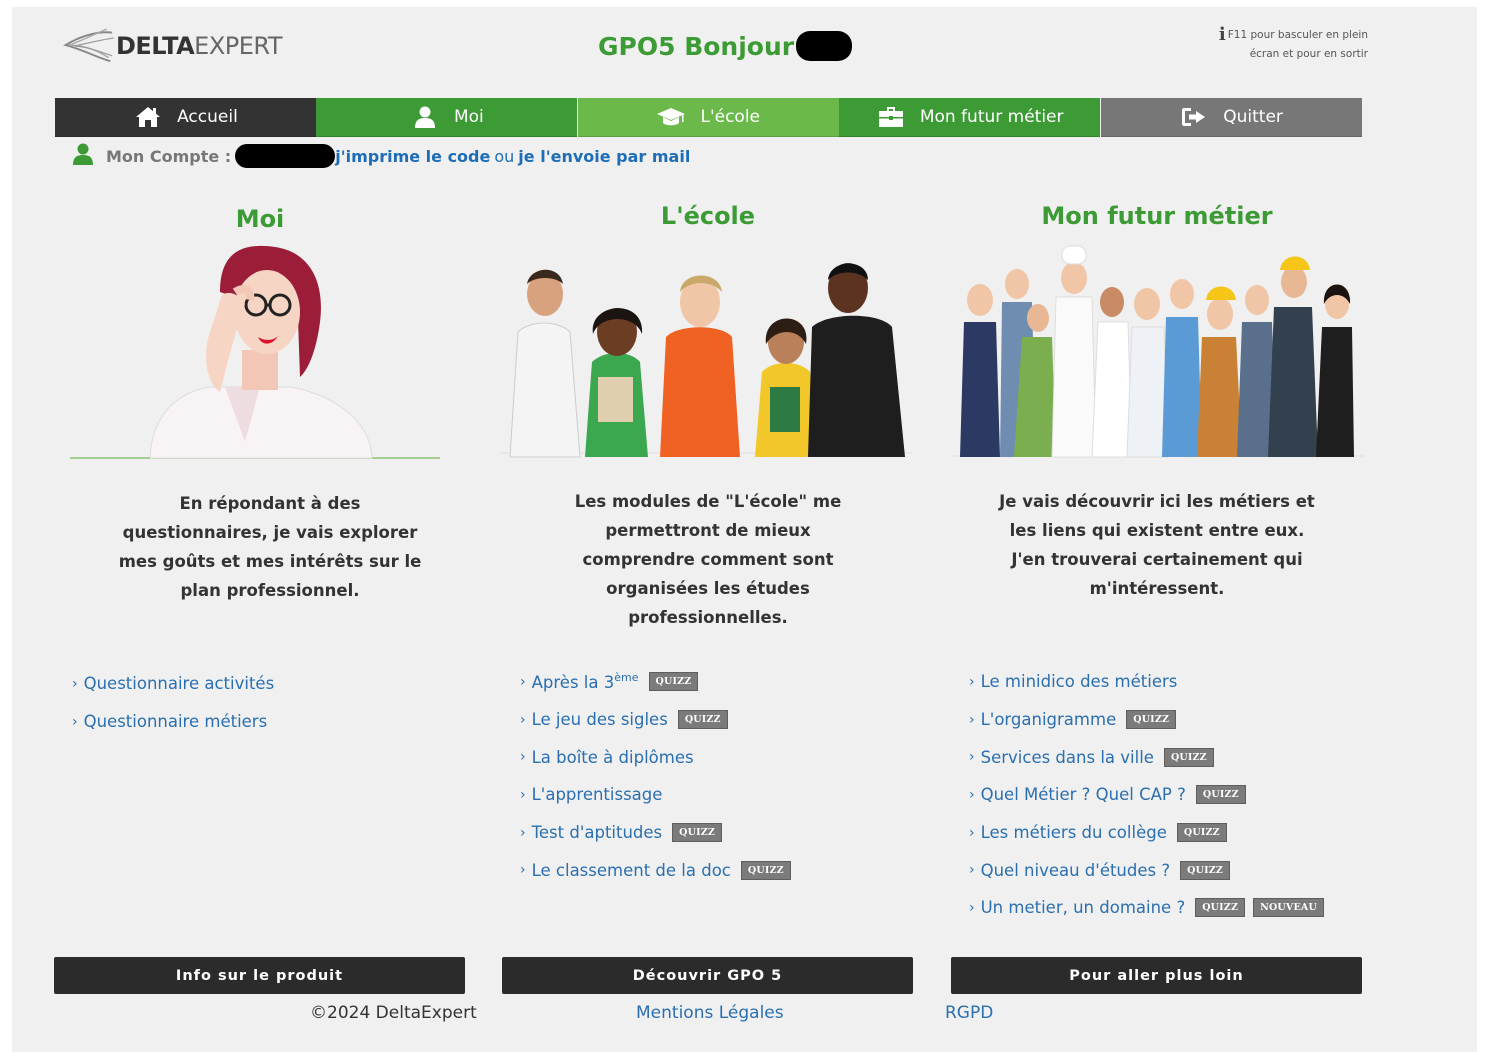 This screenshot has width=1489, height=1054. What do you see at coordinates (282, 684) in the screenshot?
I see `link-questionnaire-activites: › Questionnaire activités` at bounding box center [282, 684].